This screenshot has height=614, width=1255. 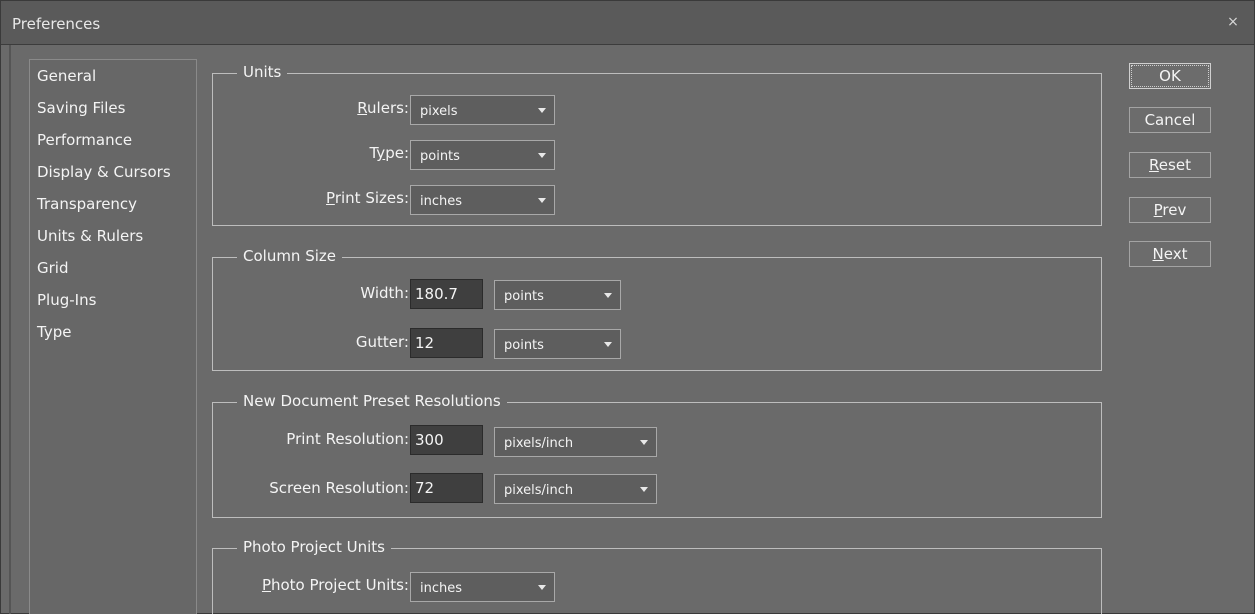 What do you see at coordinates (314, 547) in the screenshot?
I see `photo-project-group-title: Photo Project Units` at bounding box center [314, 547].